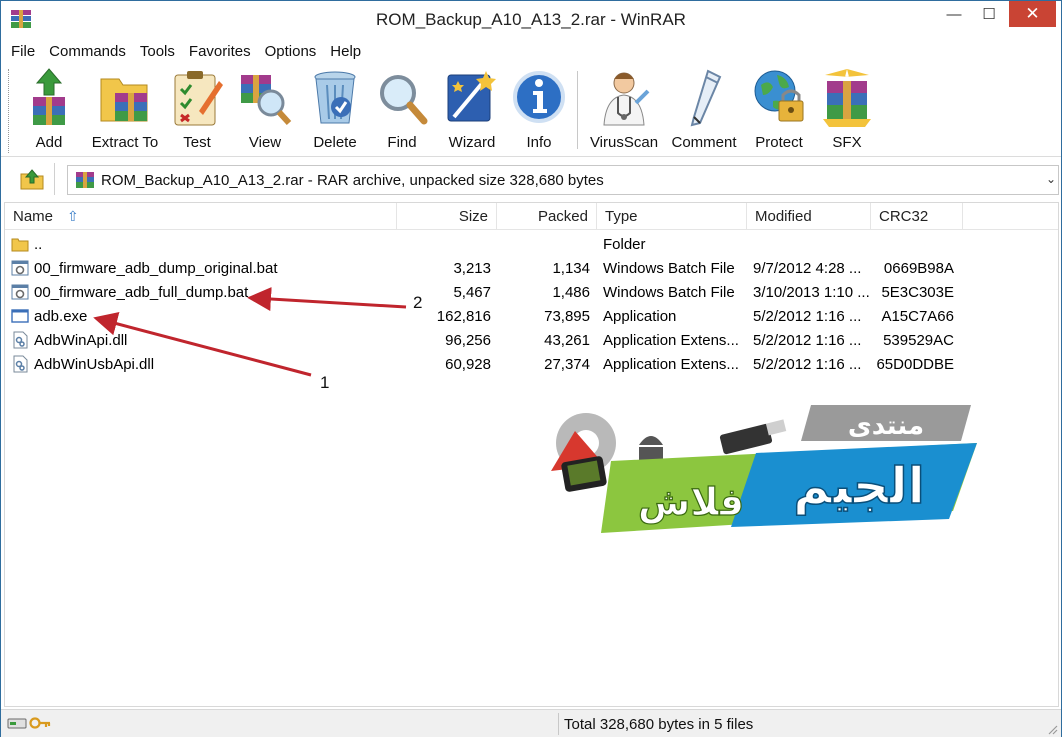 This screenshot has height=737, width=1062. What do you see at coordinates (809, 216) in the screenshot?
I see `column-header-modified: Modified` at bounding box center [809, 216].